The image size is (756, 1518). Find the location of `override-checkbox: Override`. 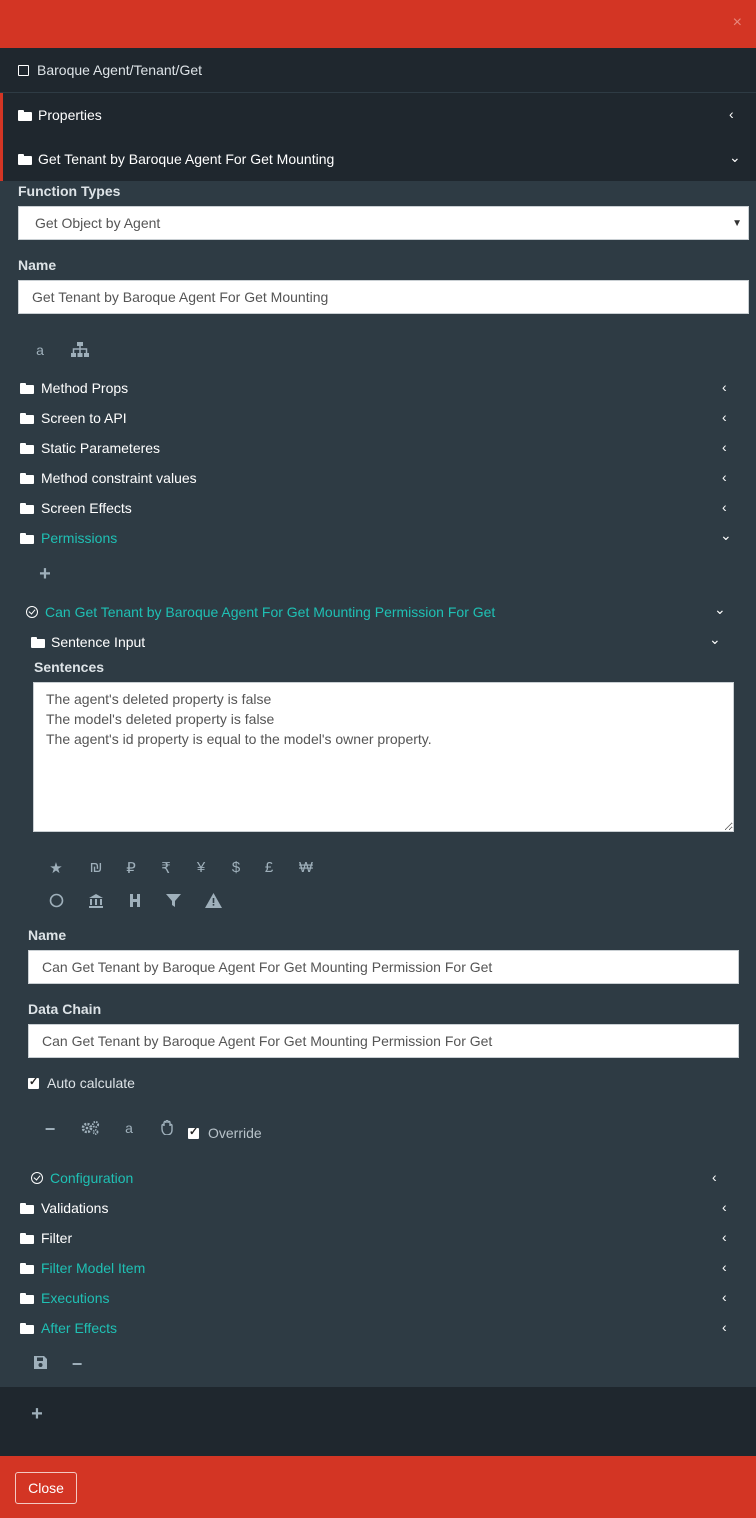

override-checkbox: Override is located at coordinates (225, 1133).